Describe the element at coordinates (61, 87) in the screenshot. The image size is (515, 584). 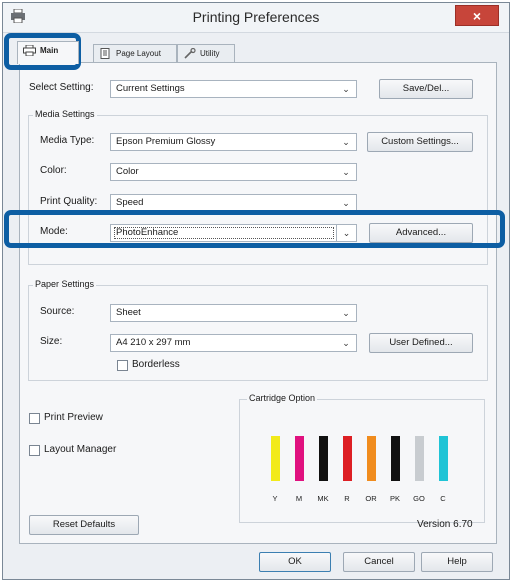
I see `select-setting-label: Select Setting:` at that location.